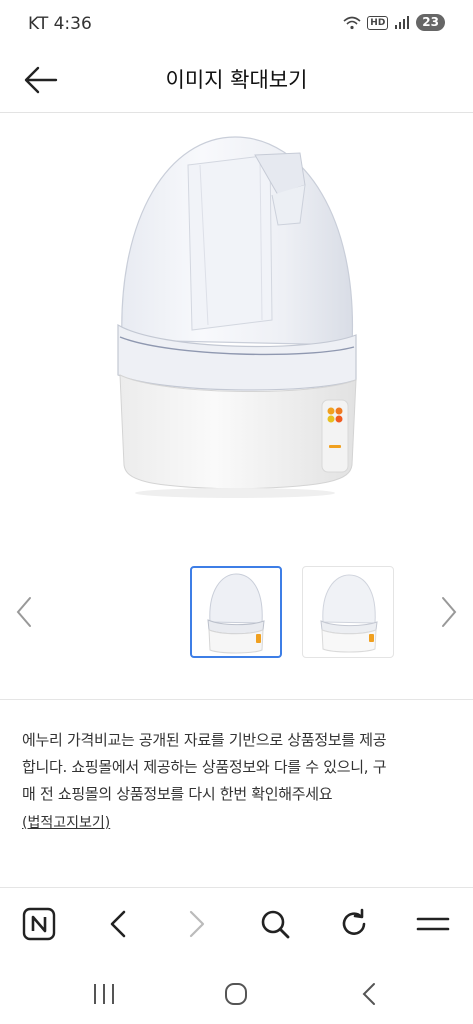 This screenshot has height=1024, width=473. I want to click on menu-button, so click(433, 924).